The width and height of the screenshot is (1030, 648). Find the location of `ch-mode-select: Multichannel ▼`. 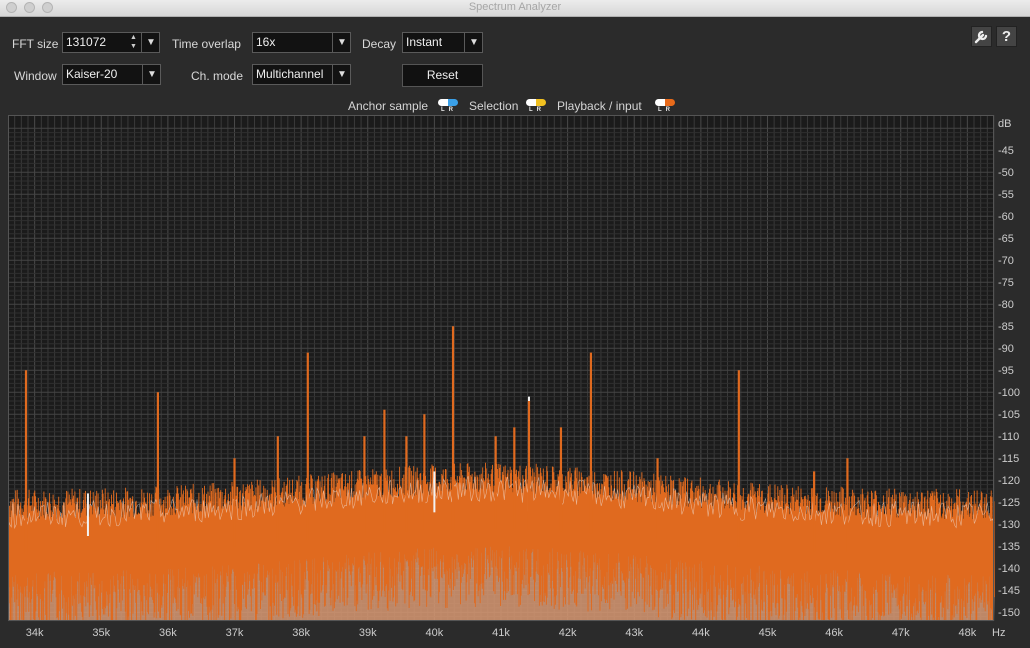

ch-mode-select: Multichannel ▼ is located at coordinates (301, 74).